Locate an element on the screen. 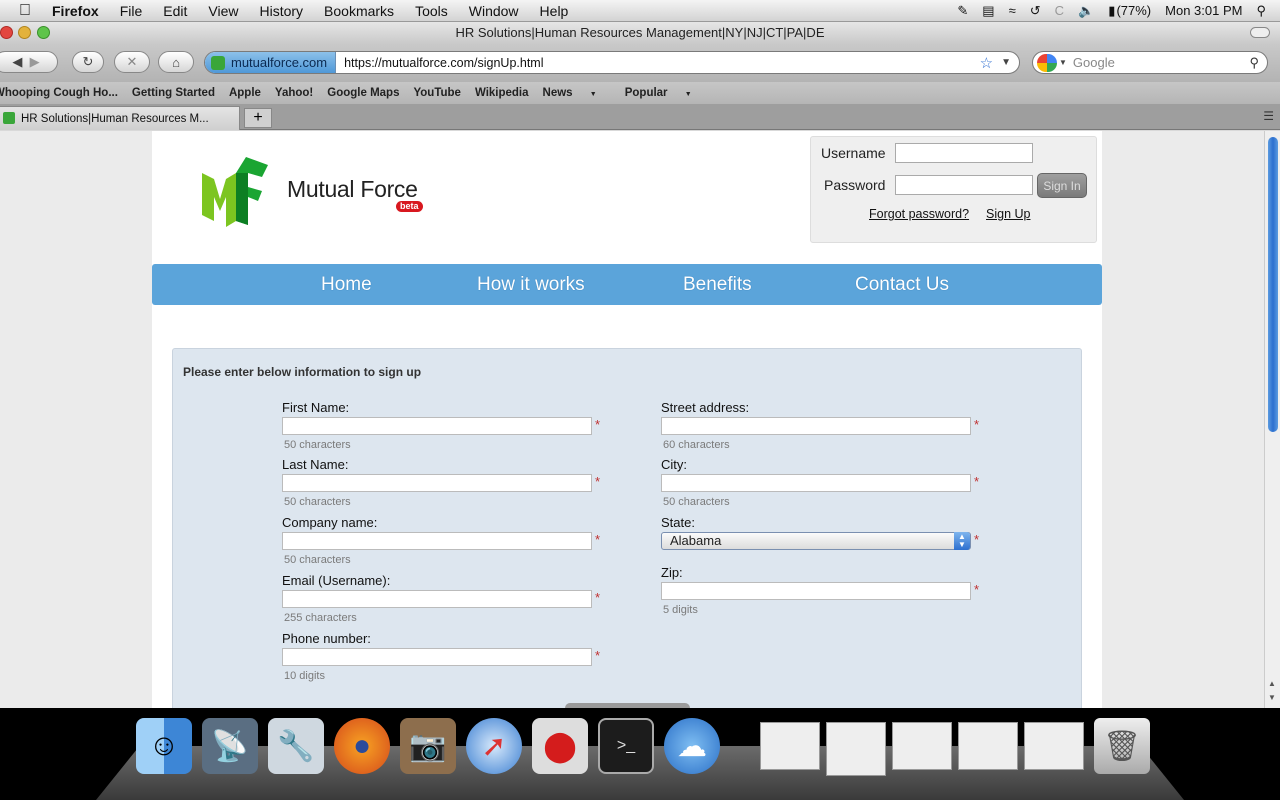 The image size is (1280, 800). menu-file: File is located at coordinates (131, 11).